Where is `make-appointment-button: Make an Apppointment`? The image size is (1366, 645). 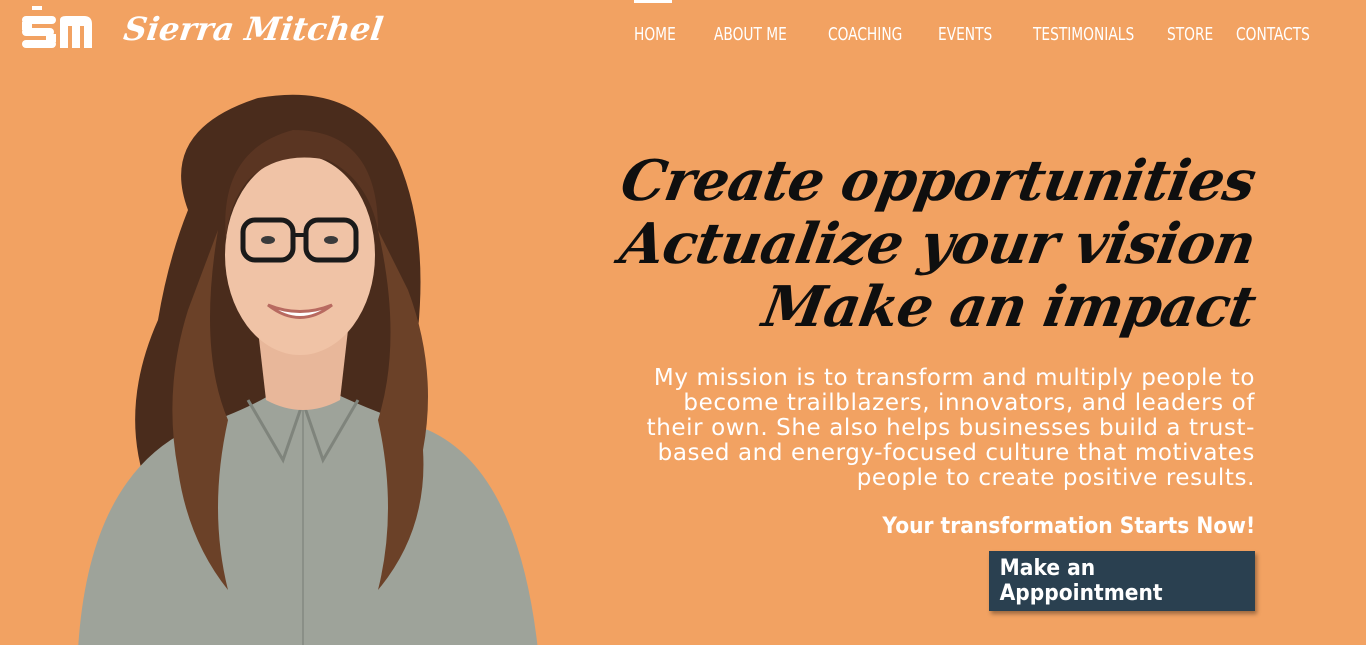 make-appointment-button: Make an Apppointment is located at coordinates (1122, 581).